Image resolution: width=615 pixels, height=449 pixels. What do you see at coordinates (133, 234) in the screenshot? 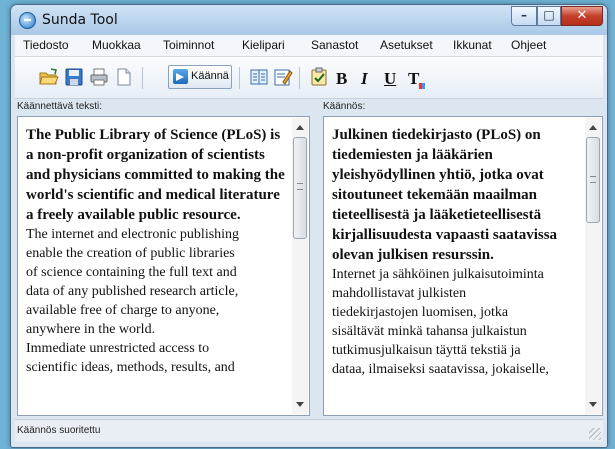
I see `source-line: The internet and electronic publishing` at bounding box center [133, 234].